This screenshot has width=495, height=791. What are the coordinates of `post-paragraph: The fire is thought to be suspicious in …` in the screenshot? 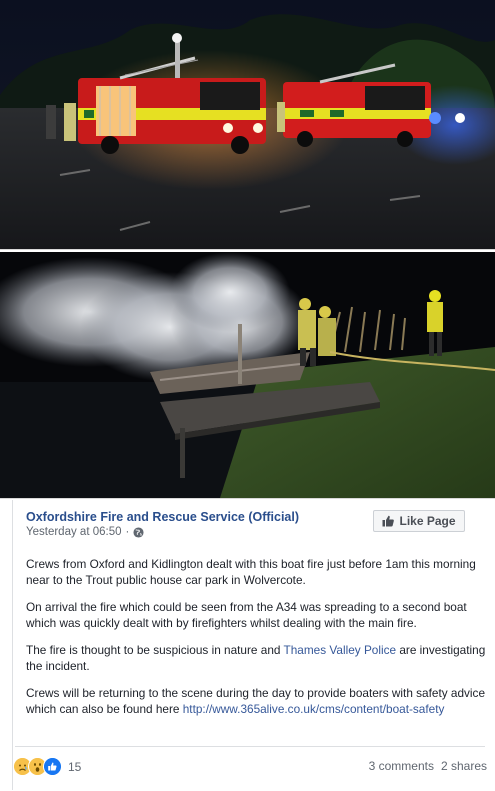 It's located at (256, 658).